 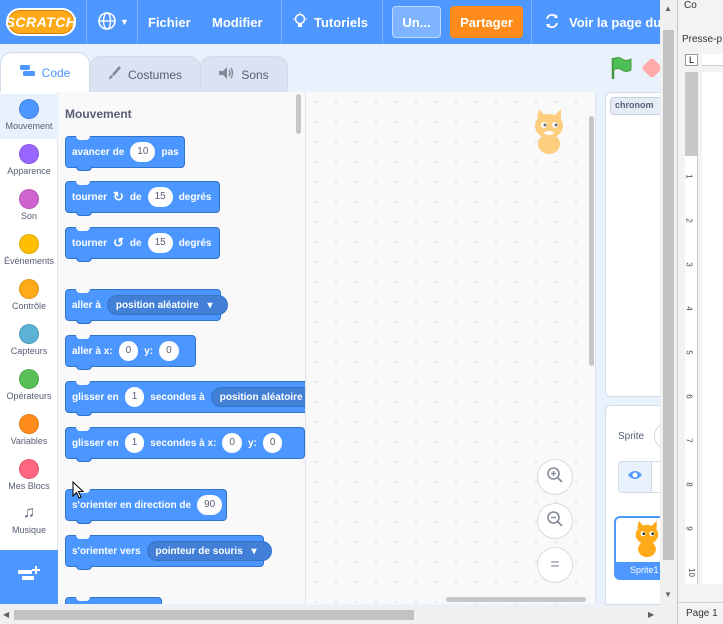 I want to click on direction-input: 90, so click(x=210, y=505).